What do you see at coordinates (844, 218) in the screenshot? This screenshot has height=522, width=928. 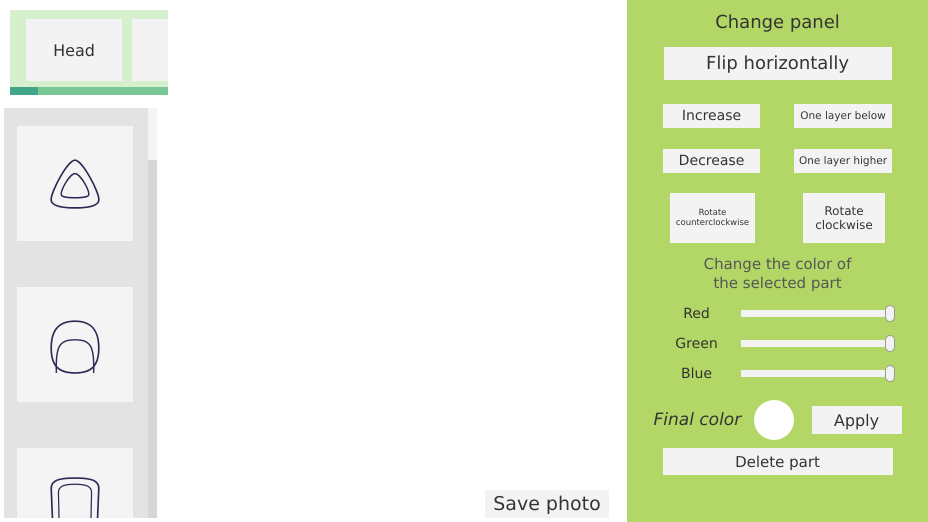 I see `rotate-button: Rotate clockwise` at bounding box center [844, 218].